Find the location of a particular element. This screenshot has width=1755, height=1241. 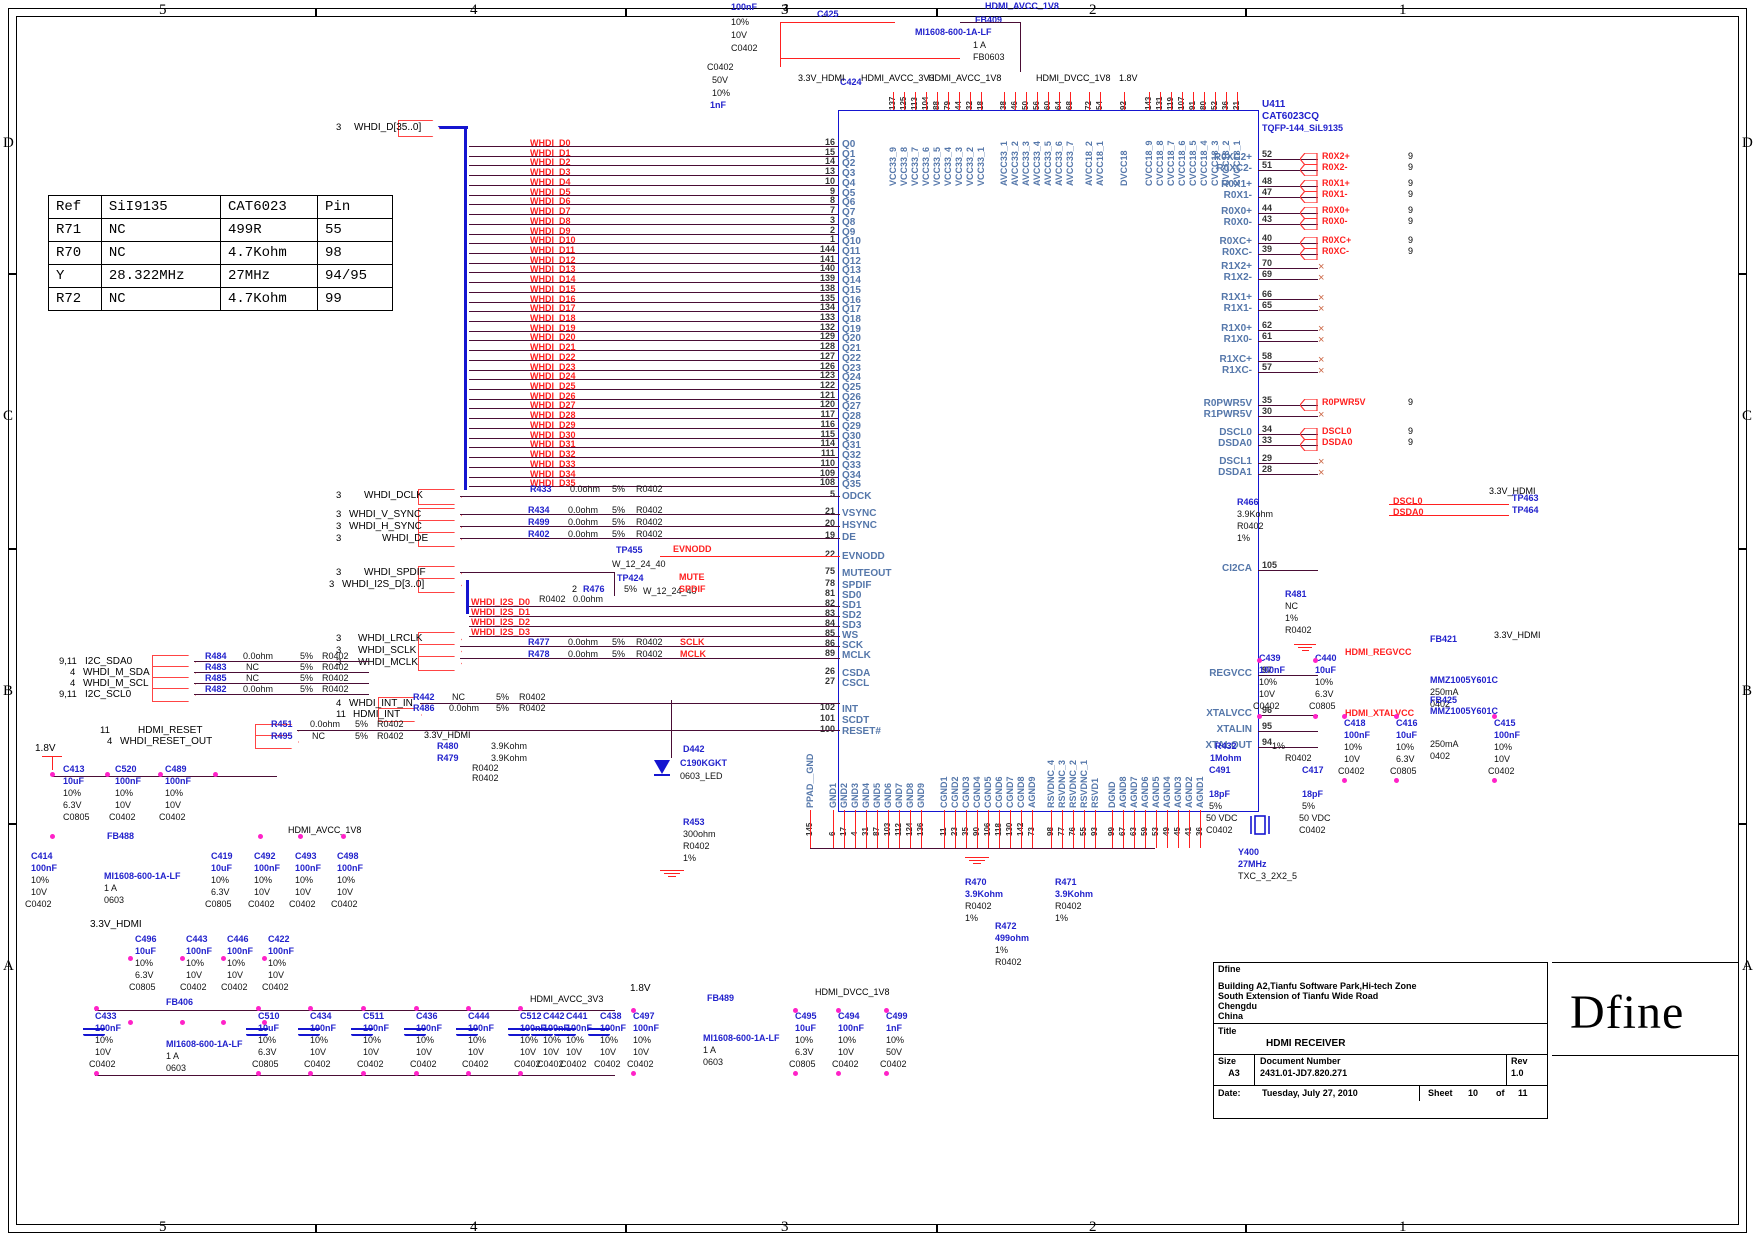

port-i2c-scl0 is located at coordinates (174, 695).